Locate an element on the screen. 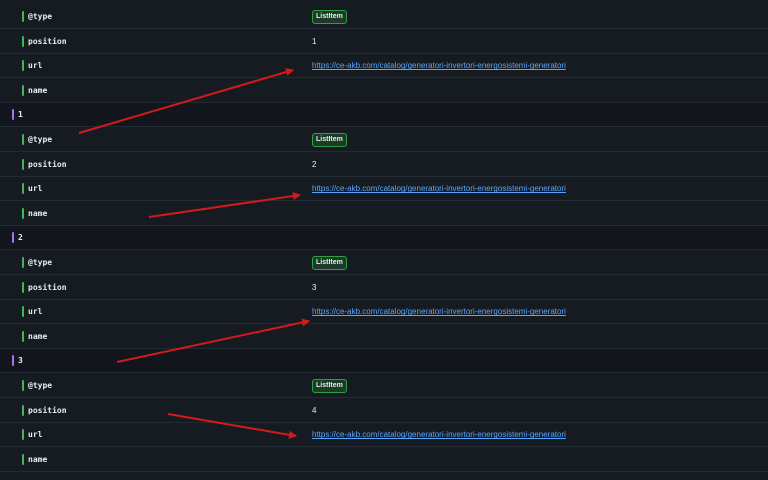 Image resolution: width=768 pixels, height=480 pixels. key-label: 3 is located at coordinates (20, 361).